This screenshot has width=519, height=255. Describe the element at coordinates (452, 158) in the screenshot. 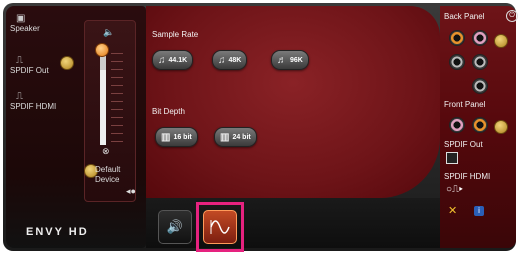

I see `spdif-out-port-icon` at that location.